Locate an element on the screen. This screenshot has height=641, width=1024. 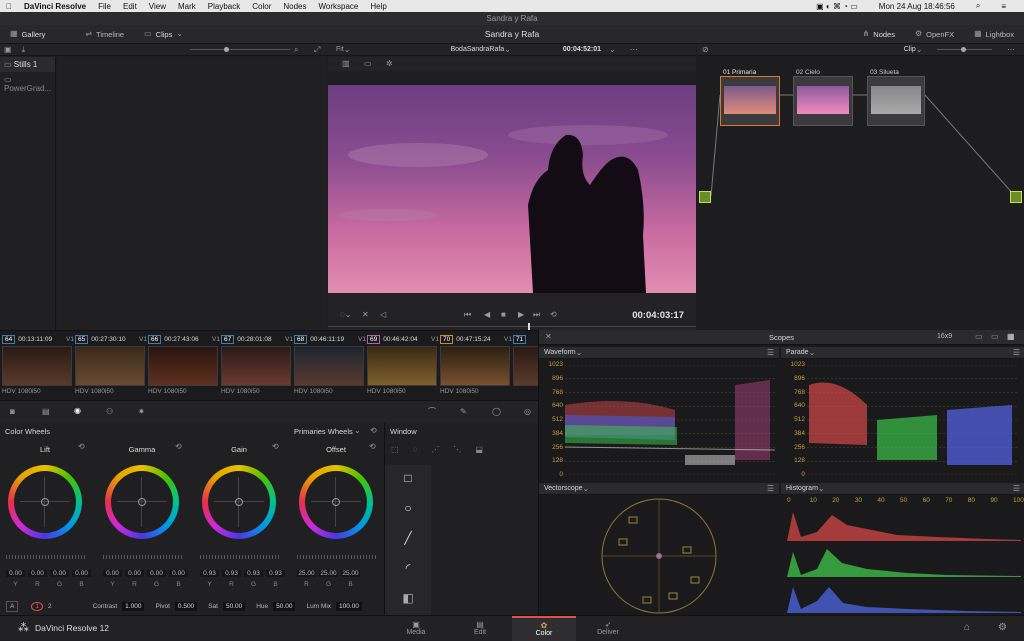
clip-thumbnail: 71 is located at coordinates (525, 366).